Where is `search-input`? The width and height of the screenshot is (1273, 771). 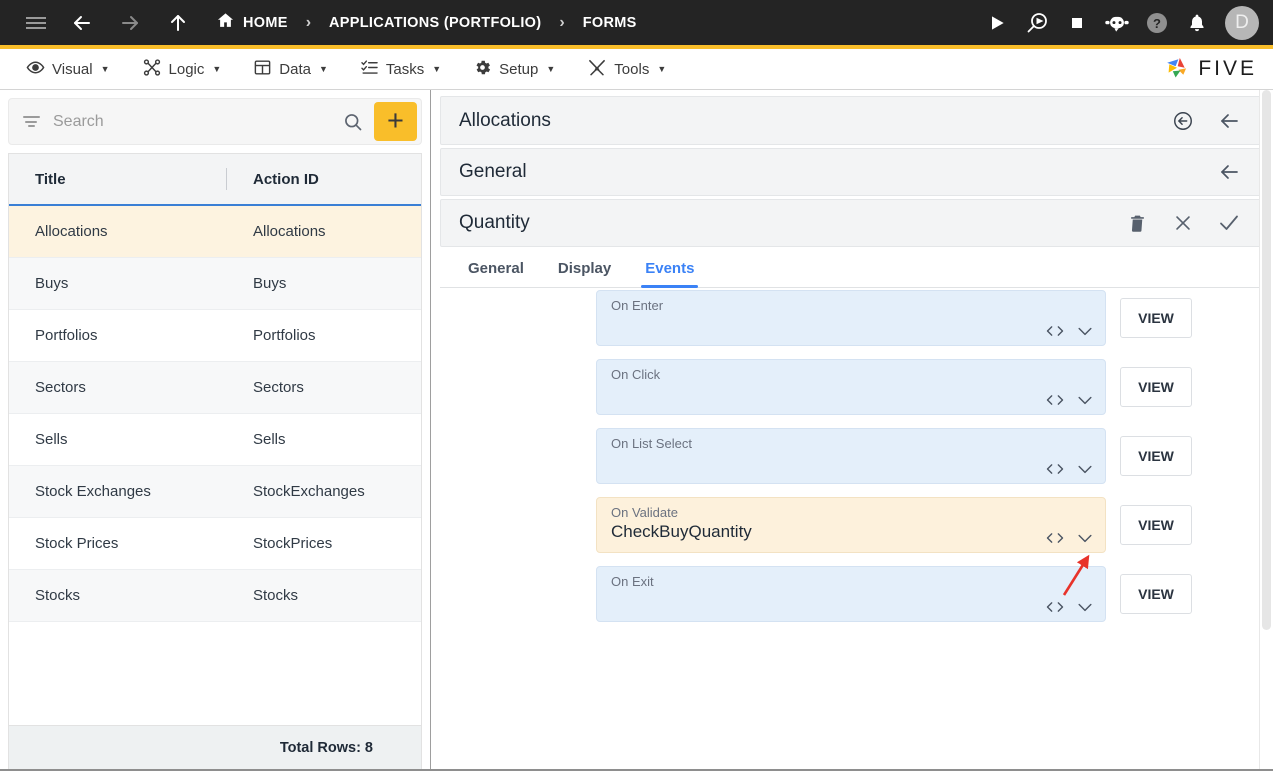
search-input is located at coordinates (192, 121).